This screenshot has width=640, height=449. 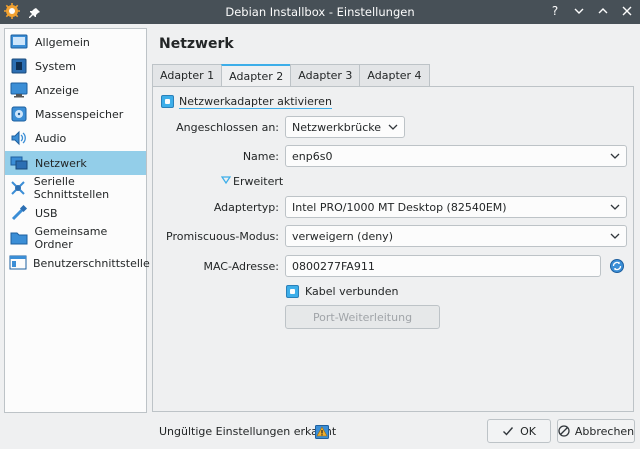 I want to click on maximize-icon, so click(x=603, y=11).